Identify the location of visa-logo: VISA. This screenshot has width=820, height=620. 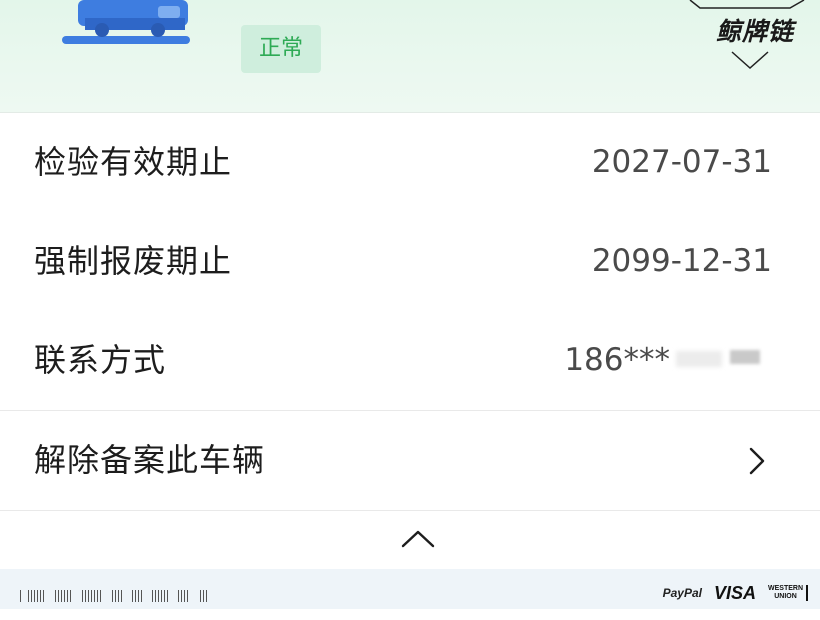
(734, 592).